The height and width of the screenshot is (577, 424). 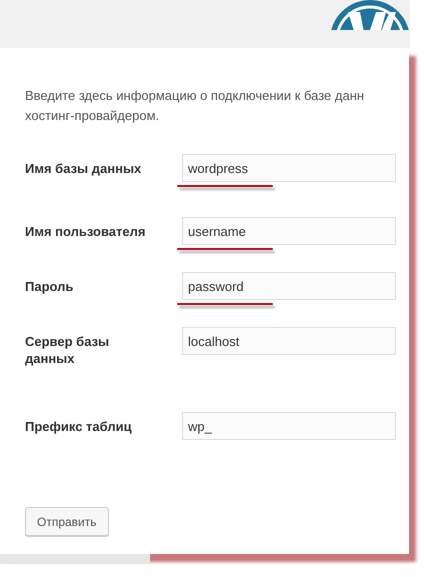 I want to click on input-field: wordpress, so click(x=289, y=168).